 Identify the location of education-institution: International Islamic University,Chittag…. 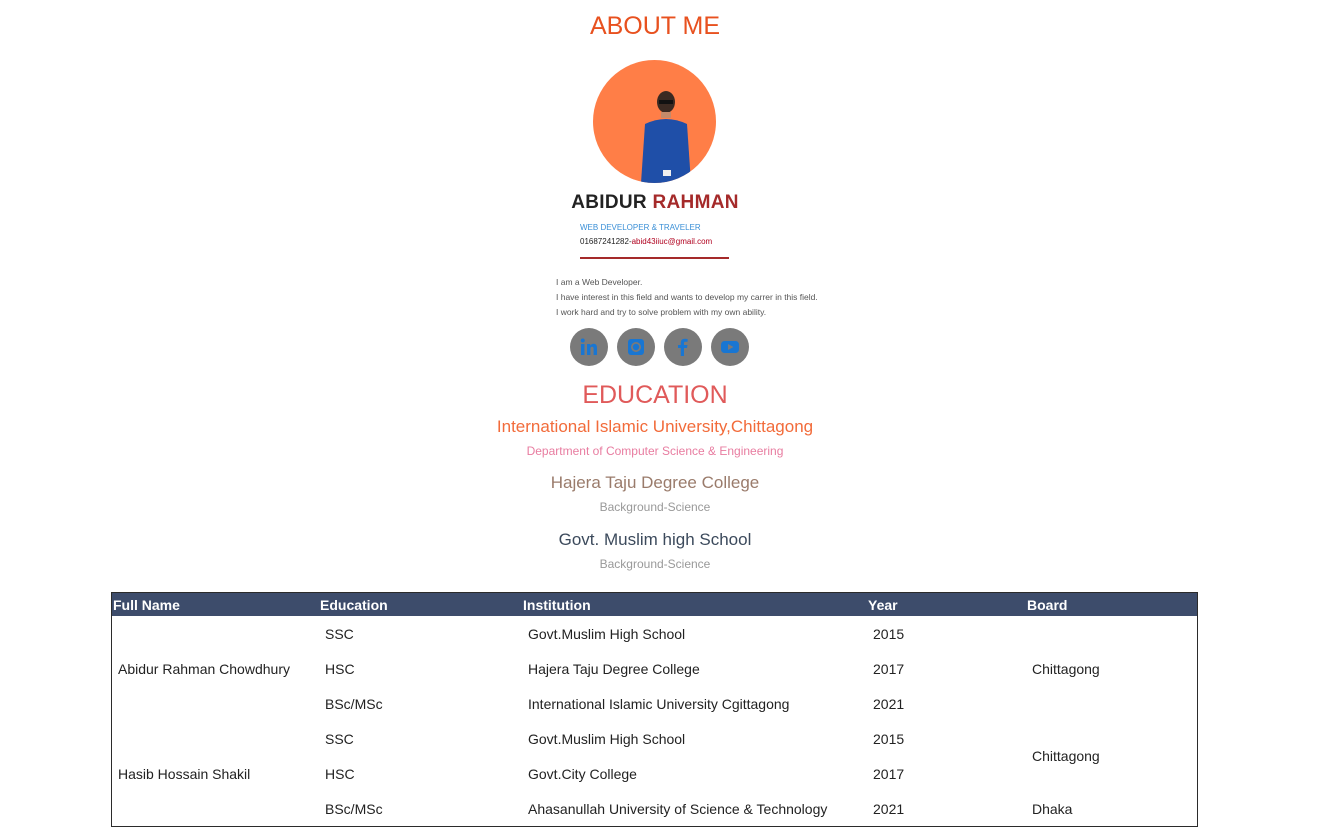
(655, 426).